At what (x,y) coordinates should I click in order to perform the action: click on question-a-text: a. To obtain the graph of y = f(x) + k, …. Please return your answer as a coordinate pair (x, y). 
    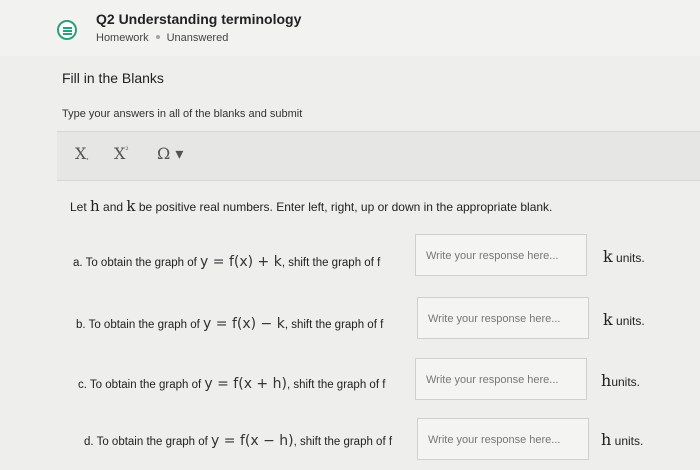
    Looking at the image, I should click on (227, 262).